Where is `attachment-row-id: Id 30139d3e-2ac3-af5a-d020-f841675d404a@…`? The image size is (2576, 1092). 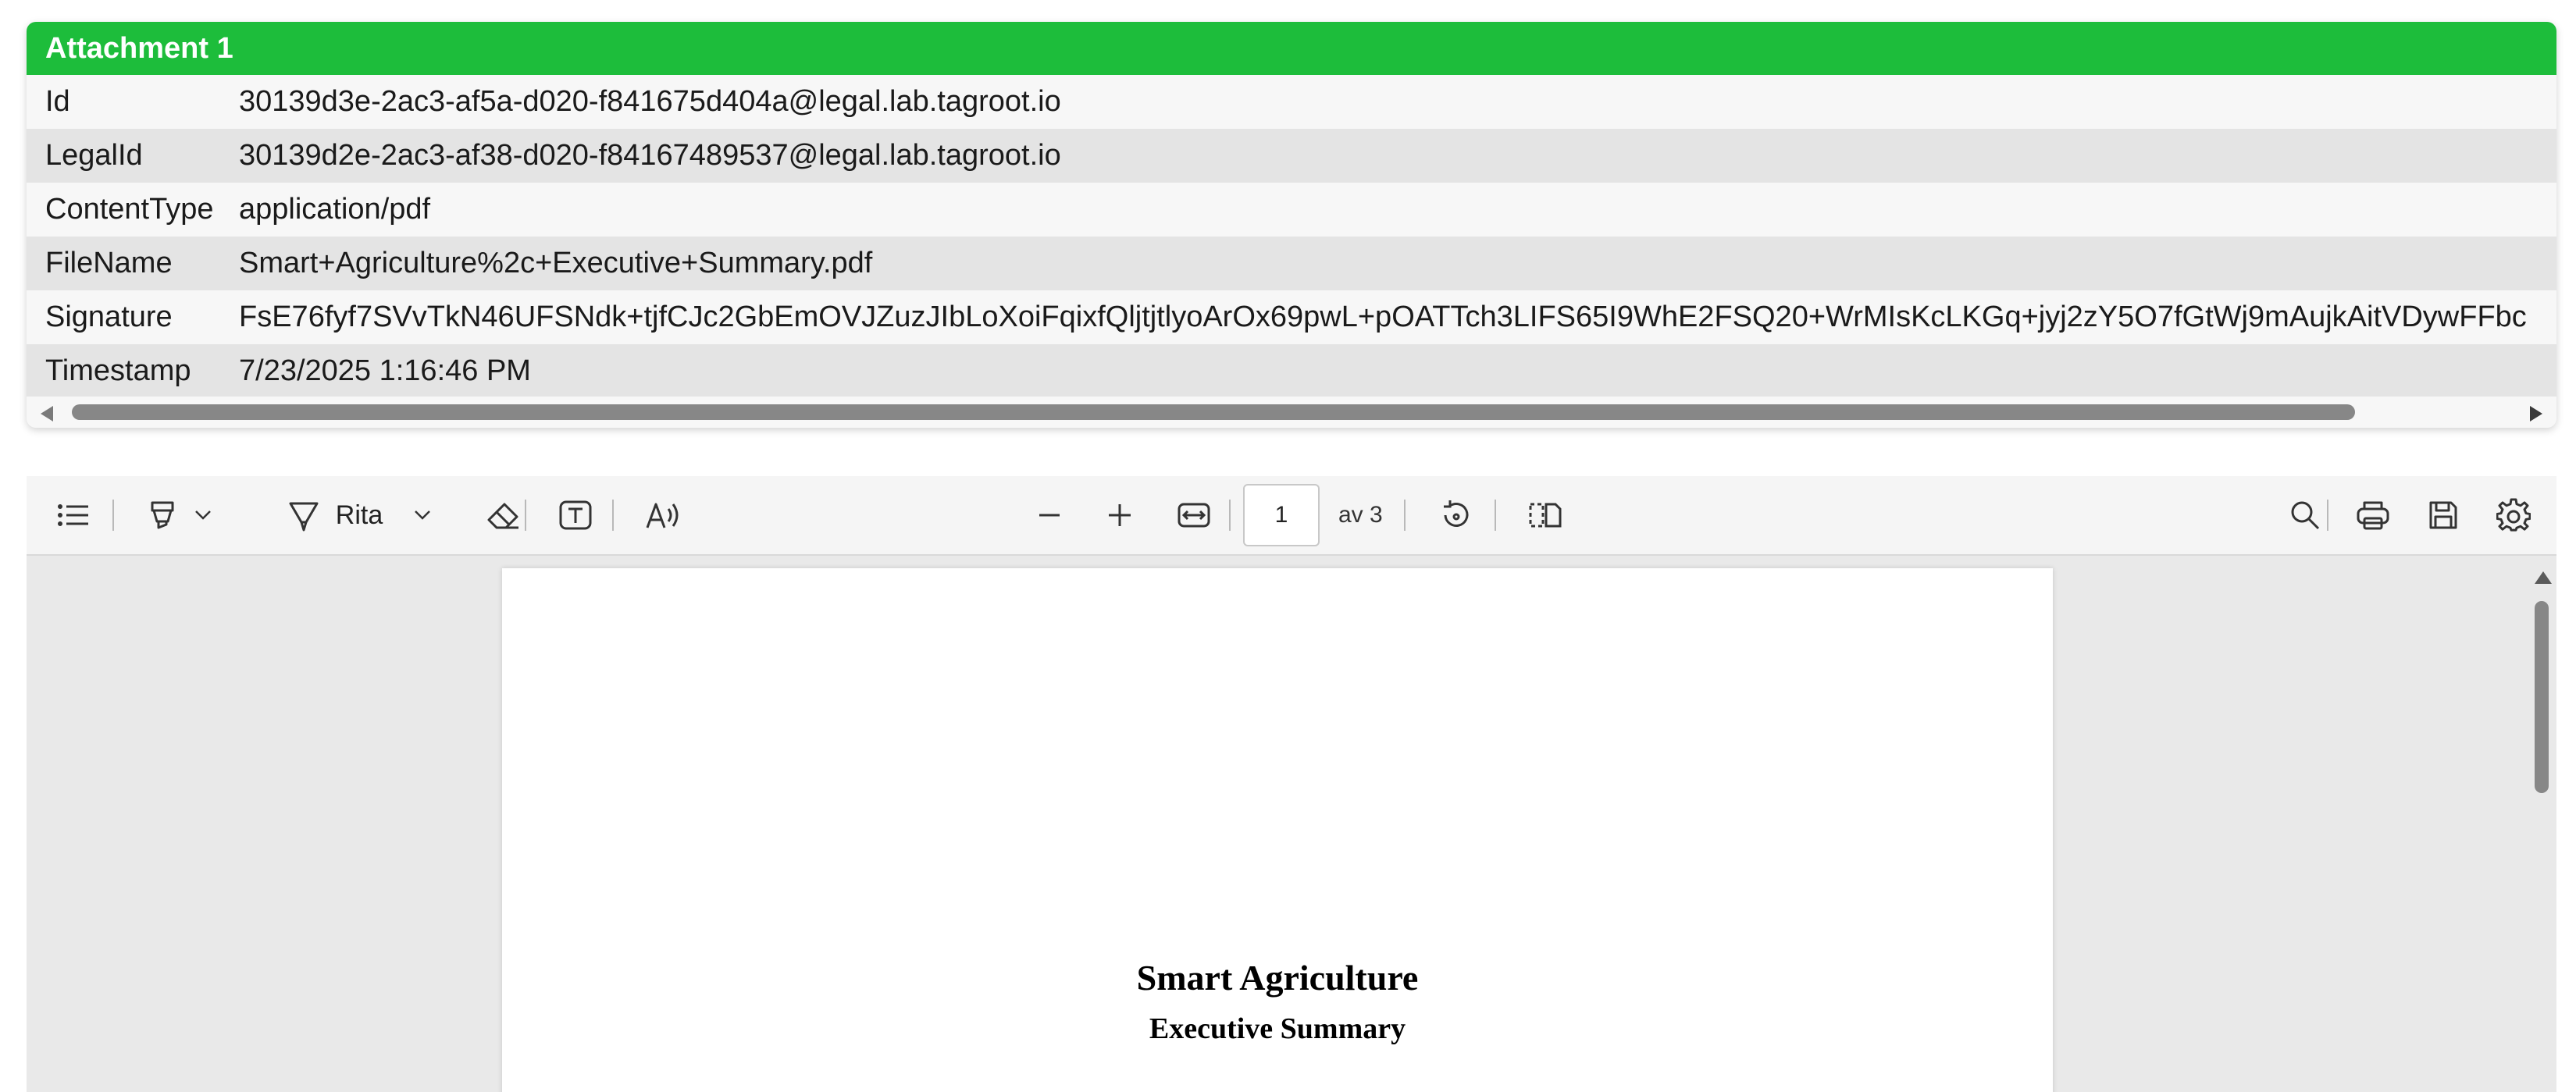 attachment-row-id: Id 30139d3e-2ac3-af5a-d020-f841675d404a@… is located at coordinates (1291, 102).